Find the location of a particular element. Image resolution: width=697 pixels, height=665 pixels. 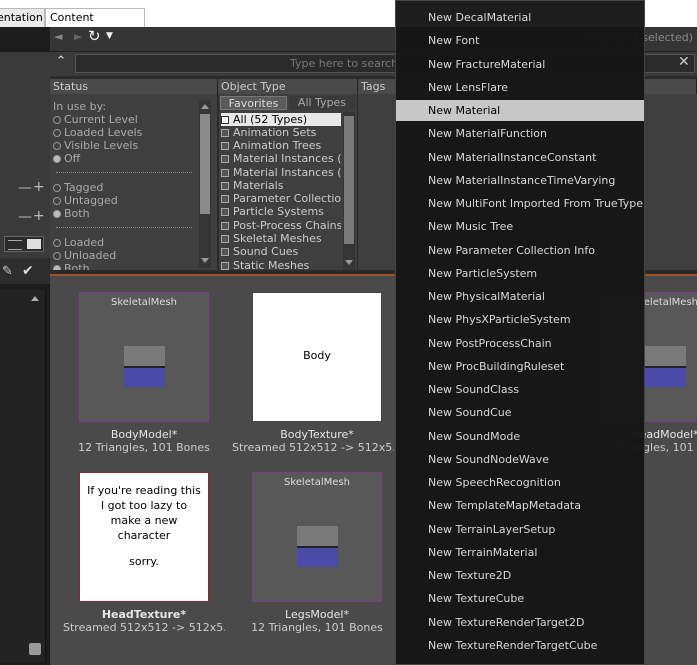

refresh-icon: ↻ is located at coordinates (94, 36).